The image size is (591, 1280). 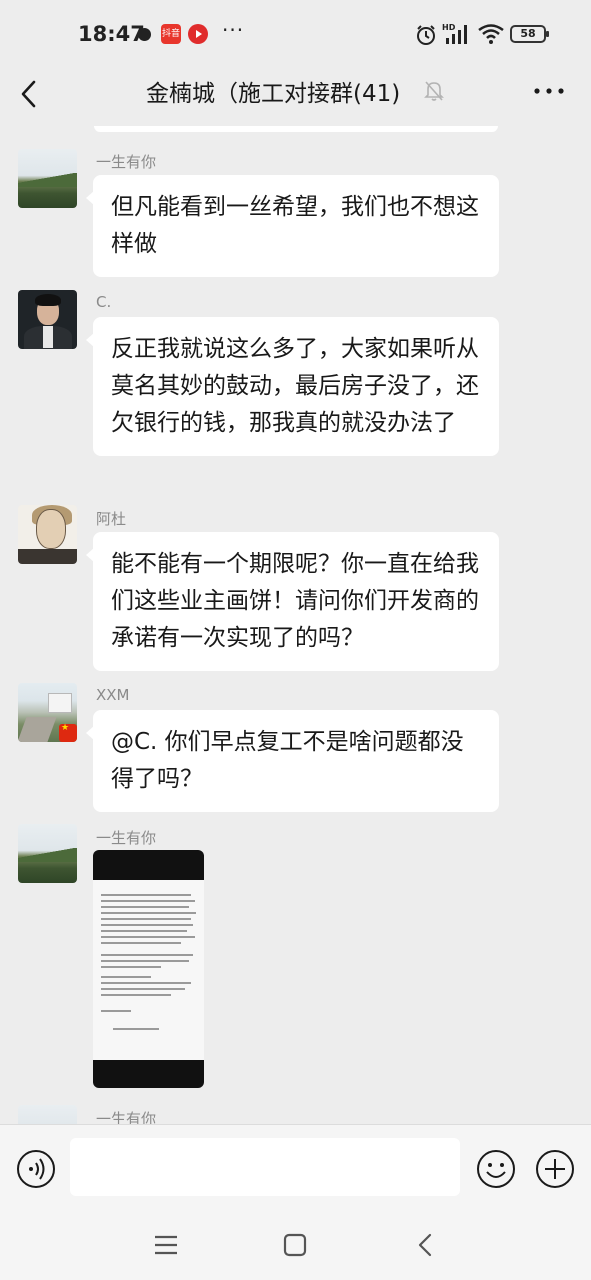 What do you see at coordinates (555, 1169) in the screenshot?
I see `plus-icon` at bounding box center [555, 1169].